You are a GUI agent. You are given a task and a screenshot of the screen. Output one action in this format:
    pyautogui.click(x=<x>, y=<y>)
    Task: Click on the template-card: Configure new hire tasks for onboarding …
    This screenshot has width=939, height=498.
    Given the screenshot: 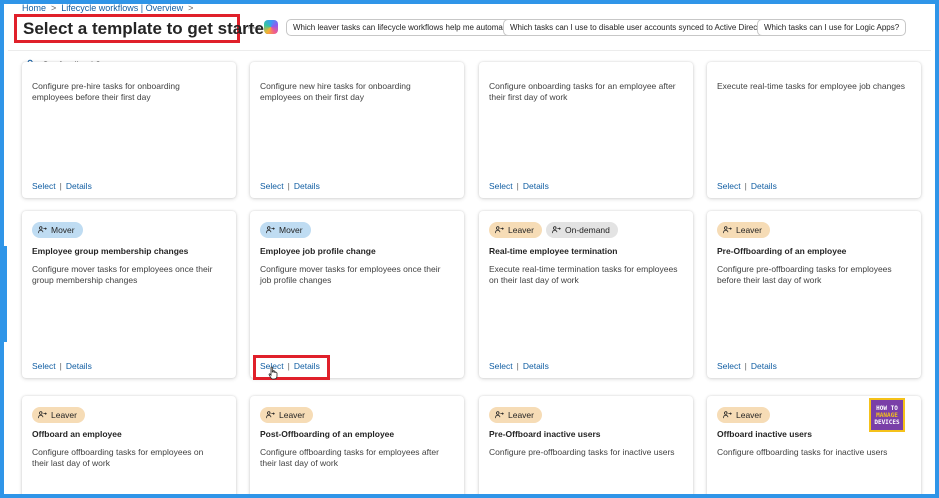 What is the action you would take?
    pyautogui.click(x=357, y=130)
    